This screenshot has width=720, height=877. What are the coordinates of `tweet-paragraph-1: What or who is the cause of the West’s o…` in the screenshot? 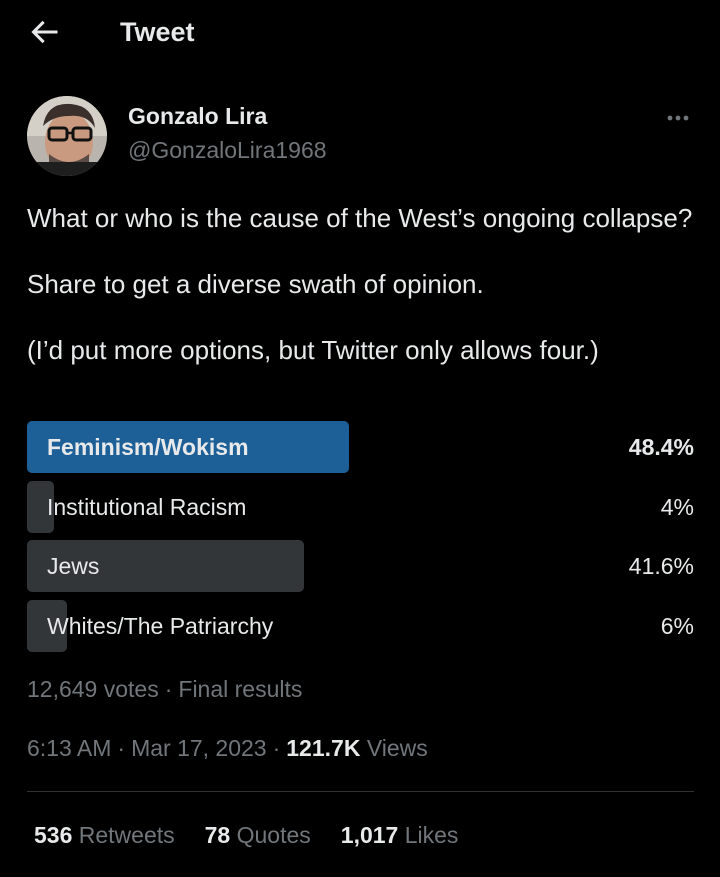 It's located at (360, 218).